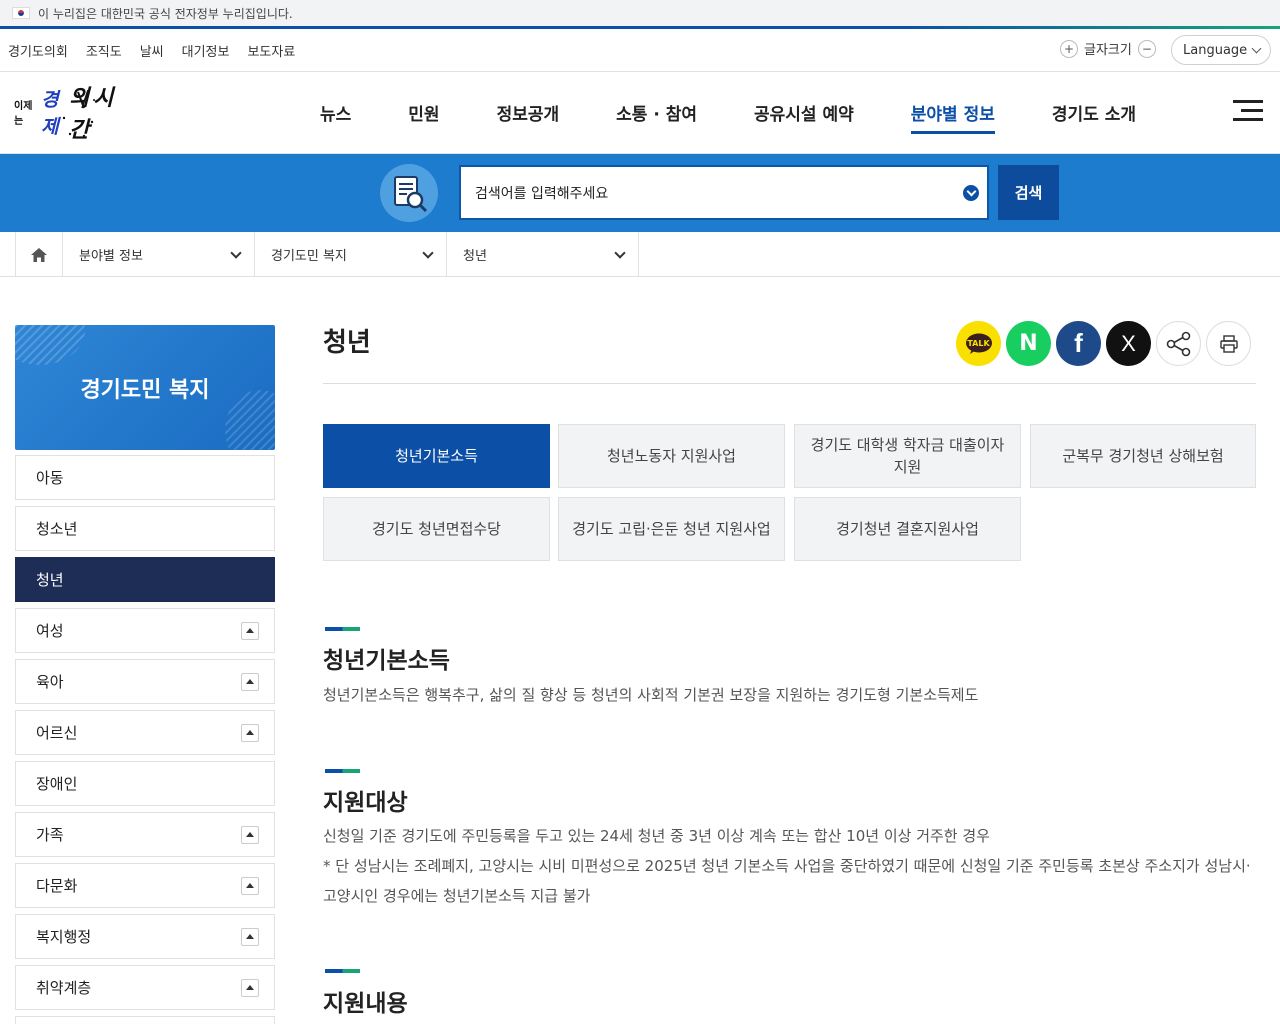 The width and height of the screenshot is (1280, 1024). I want to click on sidebar-item-next, so click(145, 1020).